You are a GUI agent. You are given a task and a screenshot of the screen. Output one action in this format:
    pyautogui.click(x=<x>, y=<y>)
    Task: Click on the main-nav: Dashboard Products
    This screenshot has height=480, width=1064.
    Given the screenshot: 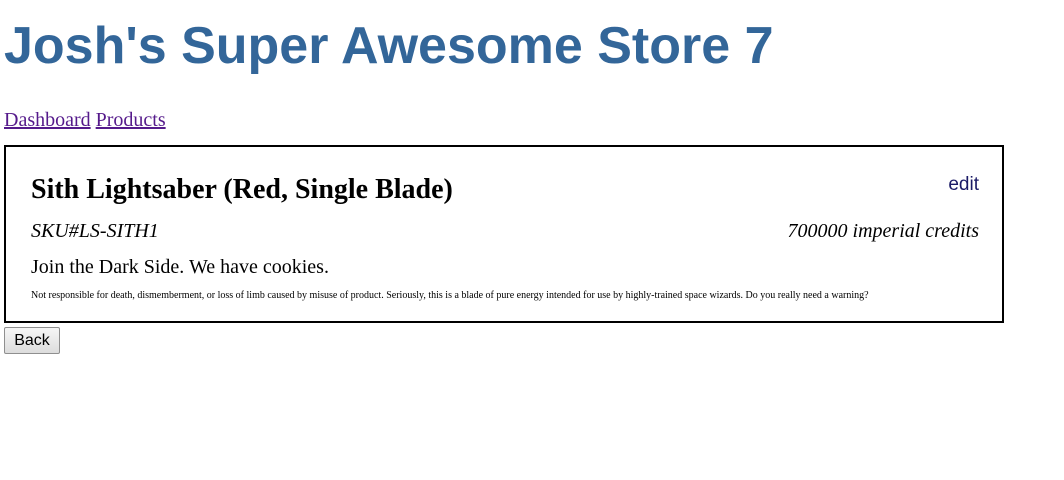 What is the action you would take?
    pyautogui.click(x=85, y=120)
    